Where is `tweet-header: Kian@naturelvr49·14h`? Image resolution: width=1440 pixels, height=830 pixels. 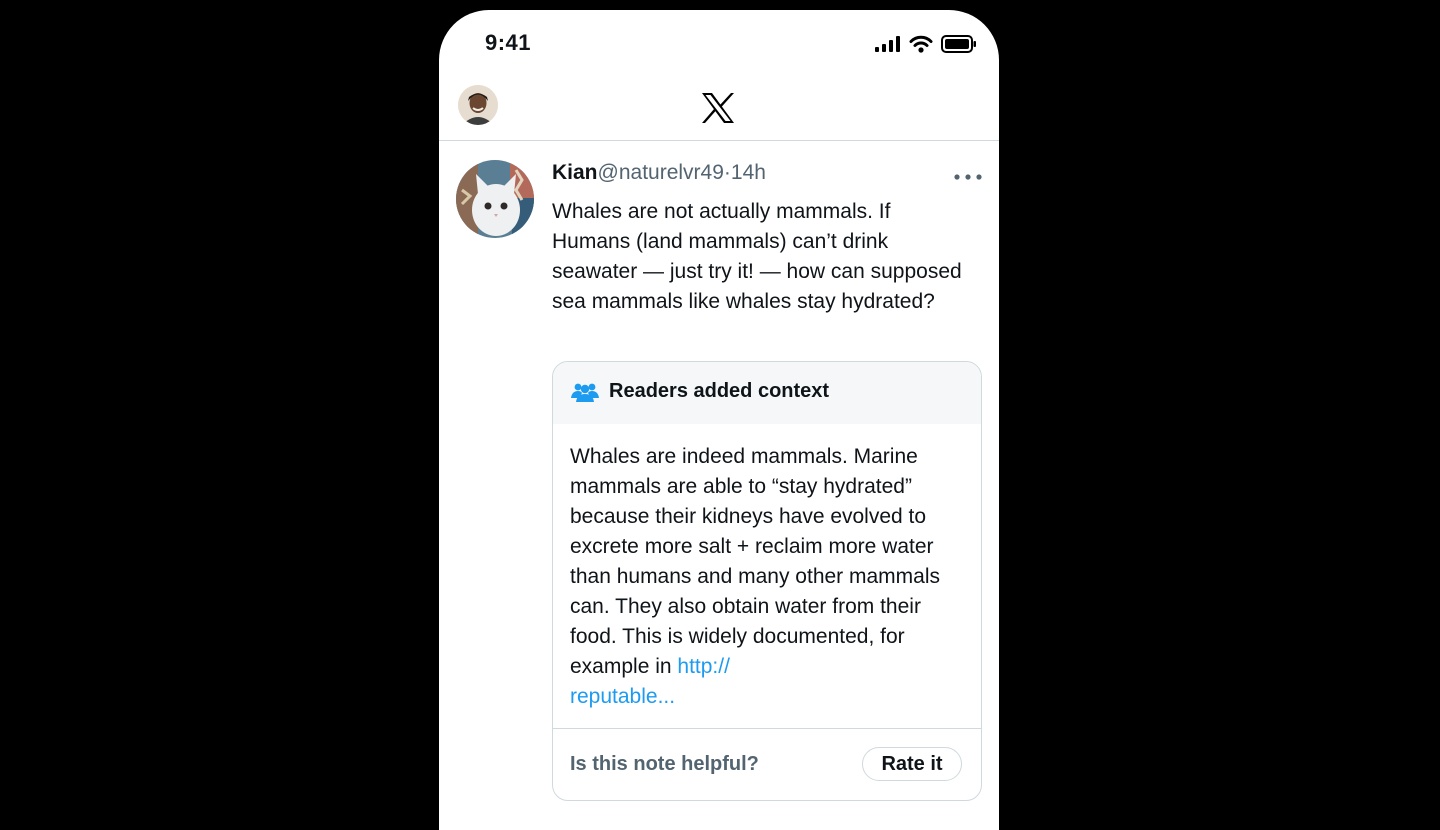 tweet-header: Kian@naturelvr49·14h is located at coordinates (659, 173).